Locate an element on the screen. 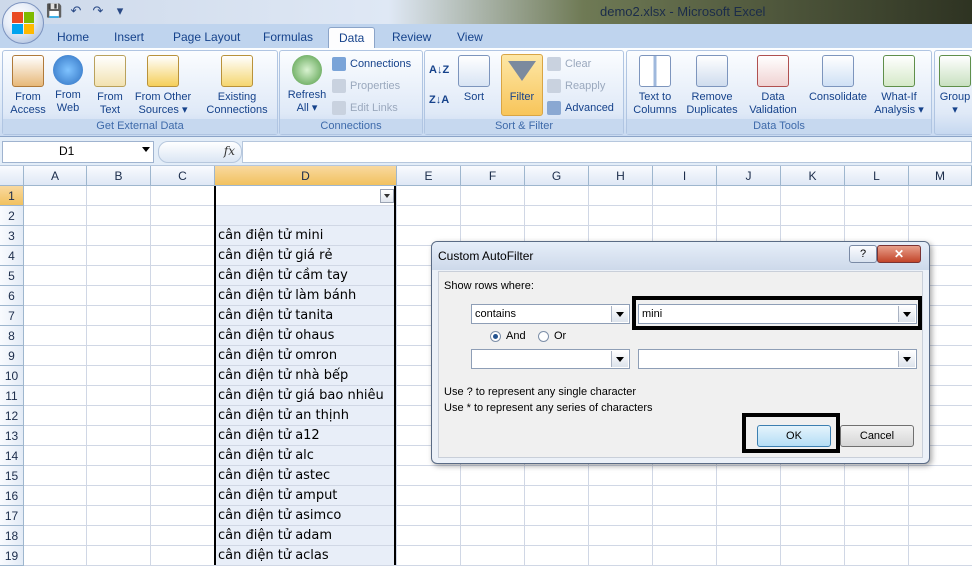  group-button: Group ▾ is located at coordinates (953, 86).